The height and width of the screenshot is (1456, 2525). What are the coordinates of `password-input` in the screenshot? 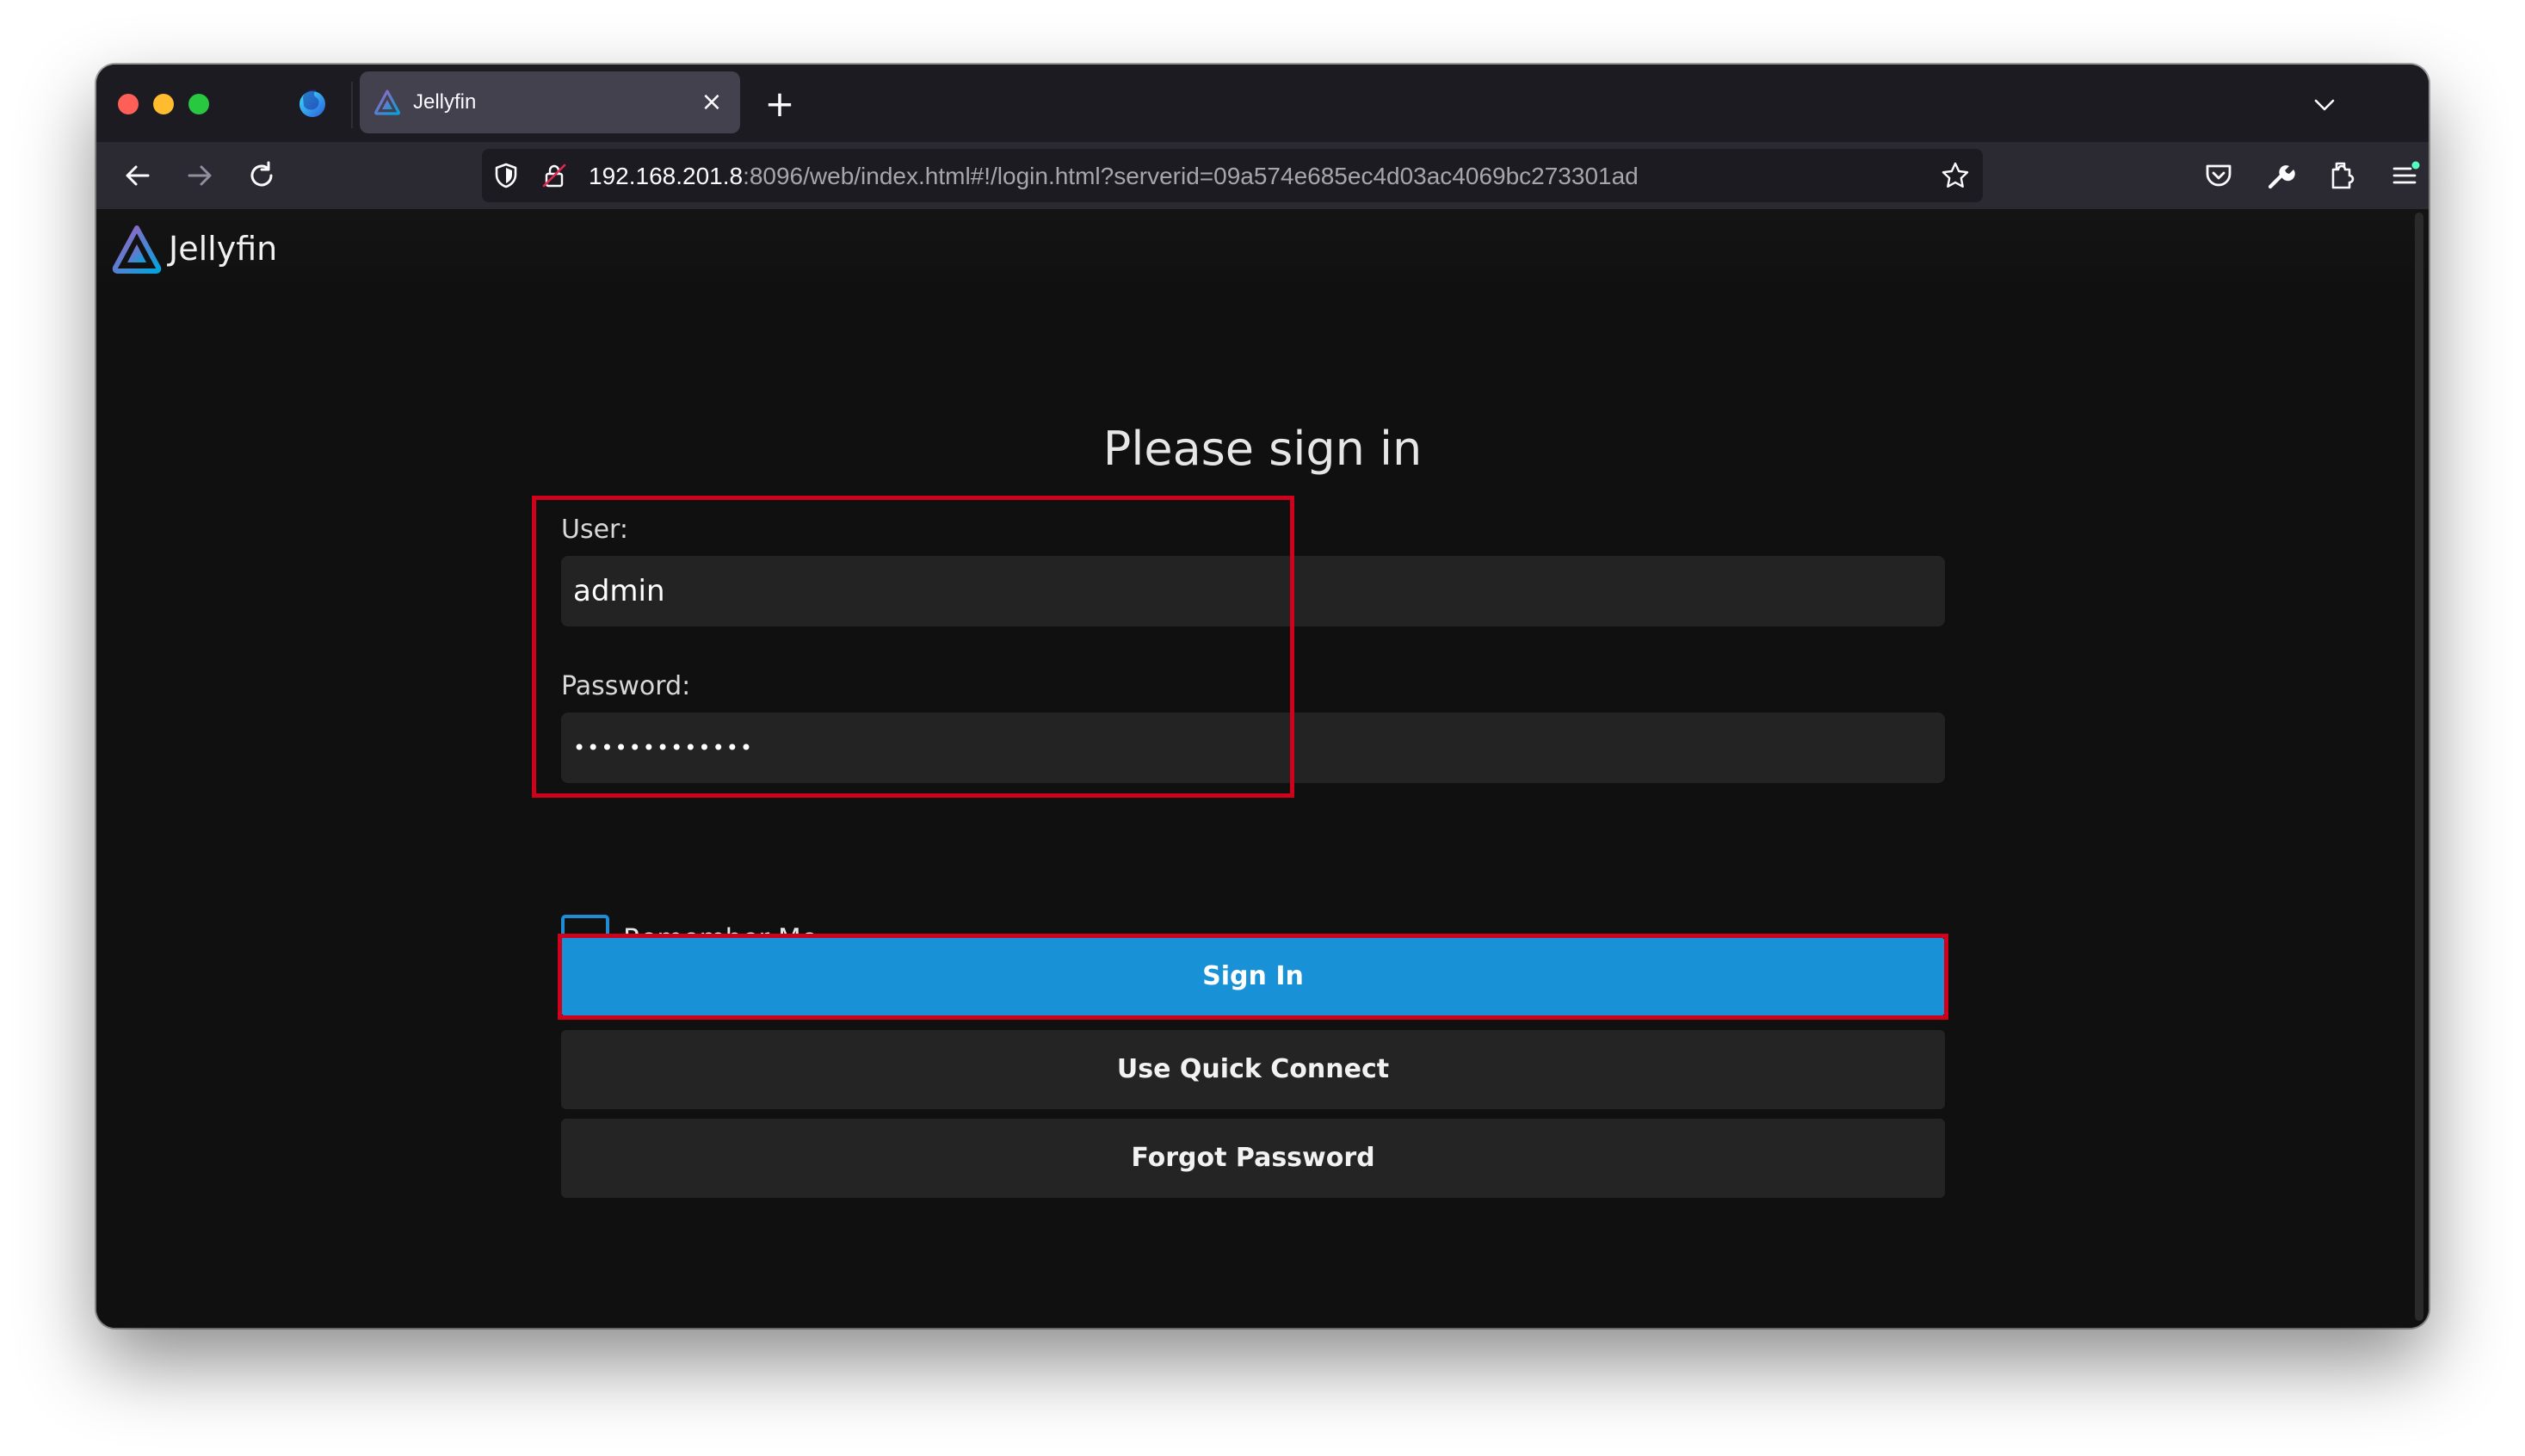 It's located at (1253, 748).